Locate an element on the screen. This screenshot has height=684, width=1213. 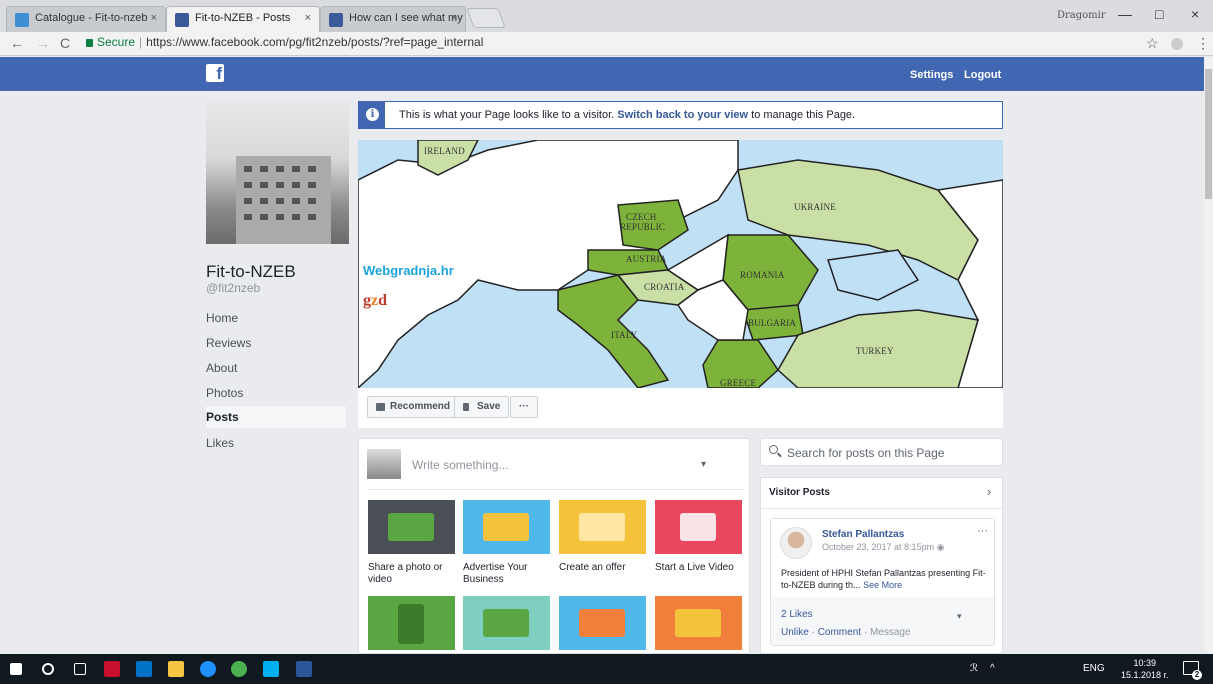
map-label-italy: Italy is located at coordinates (624, 335).